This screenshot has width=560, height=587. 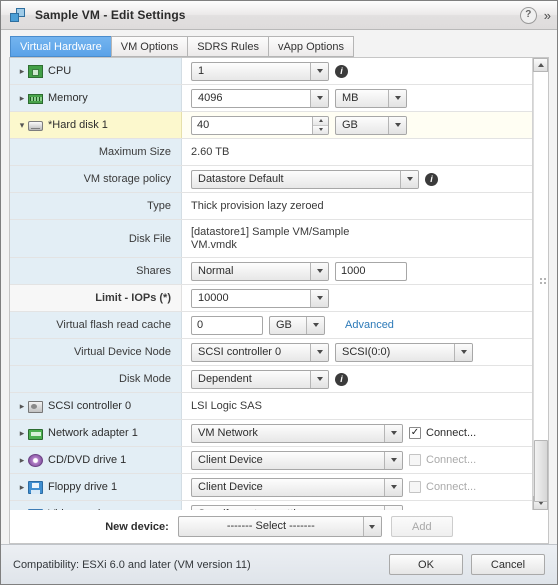 I want to click on video-card-select: Specify custom settings, so click(x=297, y=507).